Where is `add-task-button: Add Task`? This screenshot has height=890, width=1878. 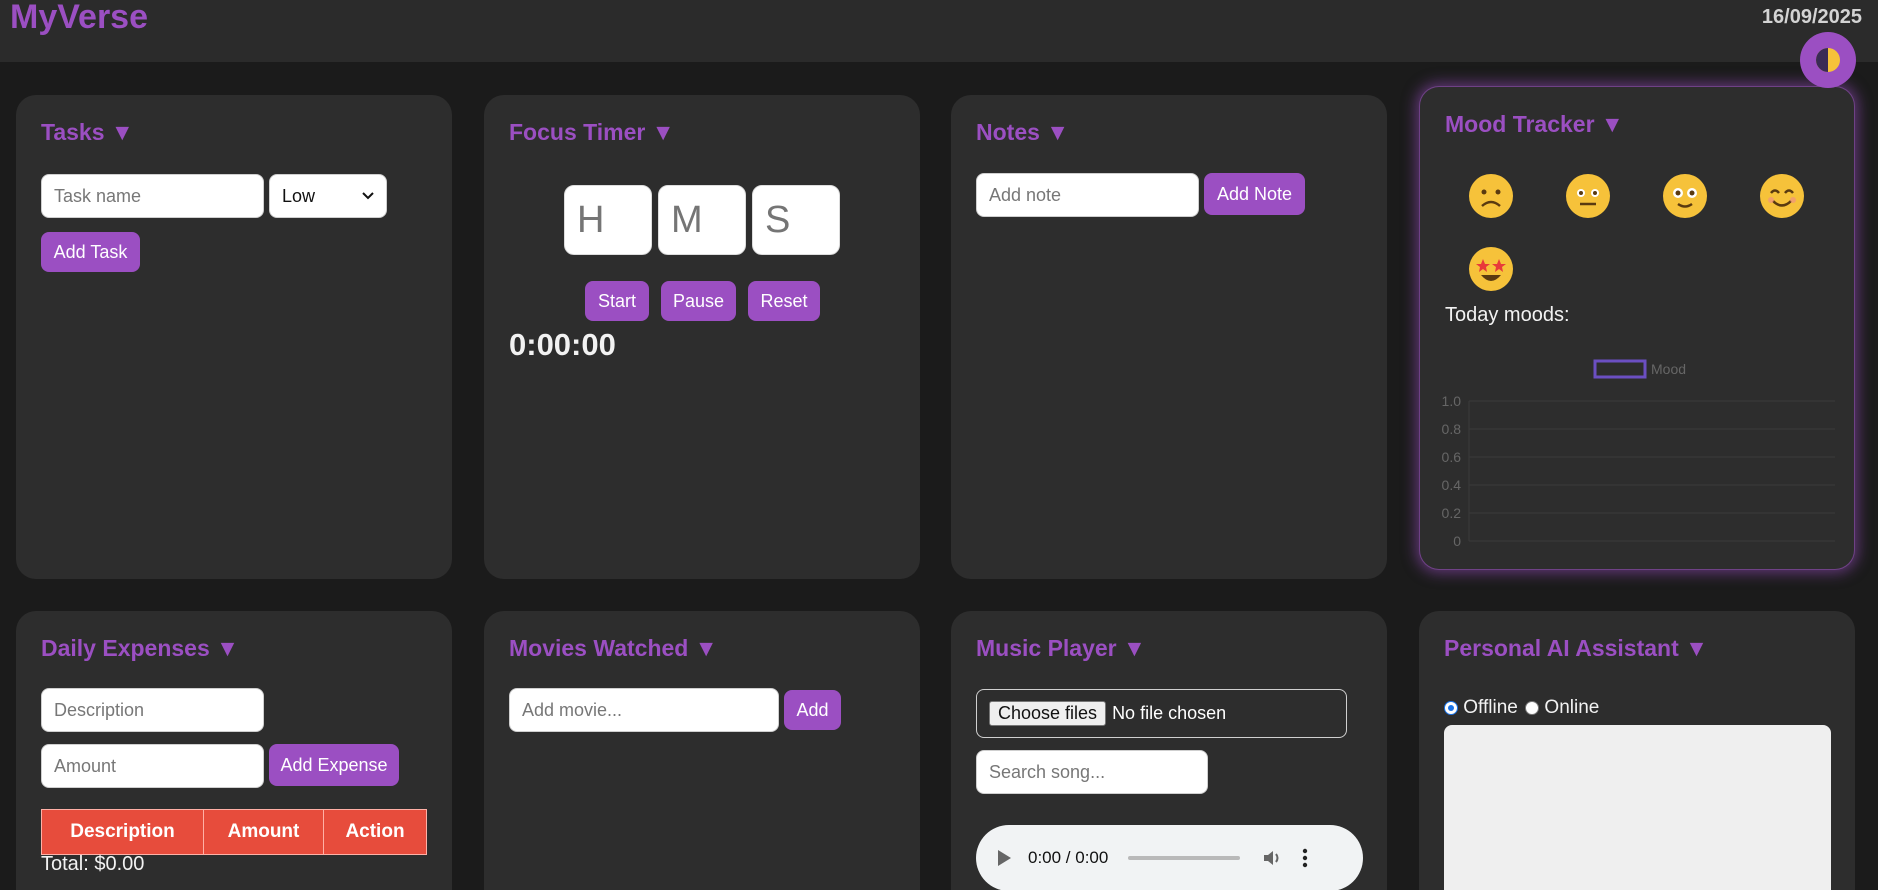 add-task-button: Add Task is located at coordinates (90, 252).